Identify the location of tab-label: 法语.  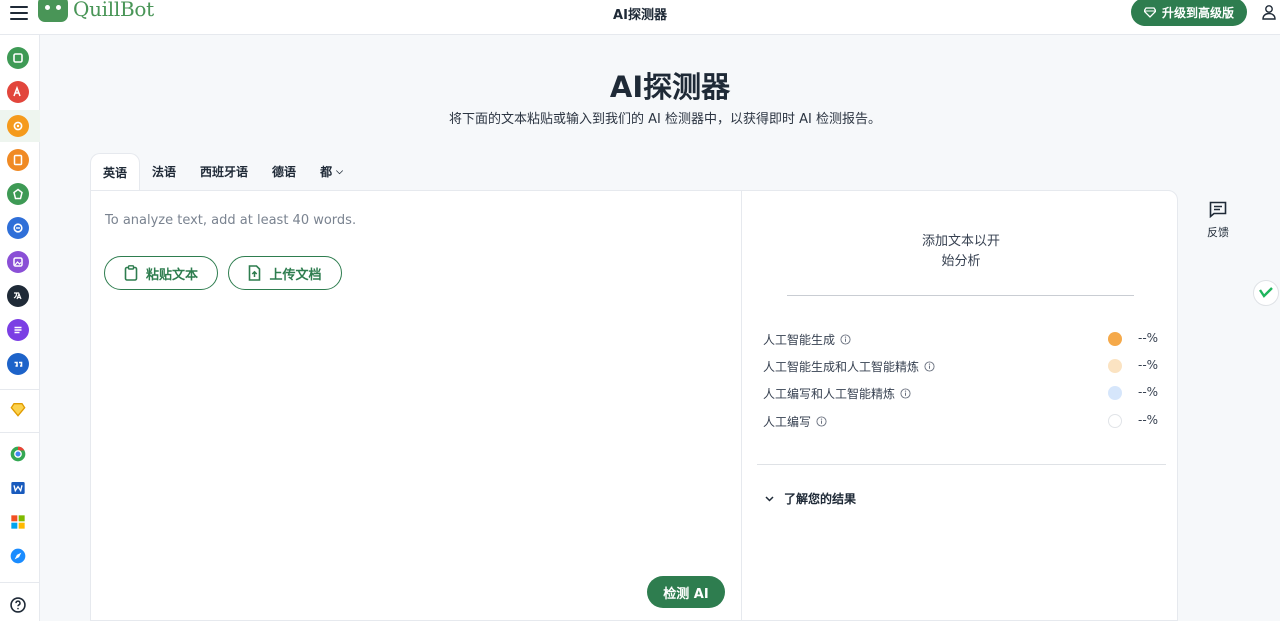
(164, 172).